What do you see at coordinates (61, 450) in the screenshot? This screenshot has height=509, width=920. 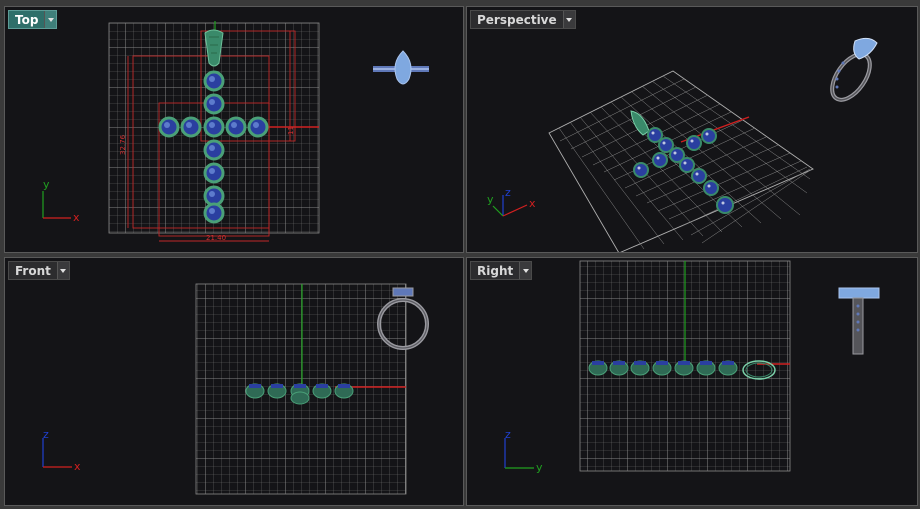 I see `axes-indicator: z x` at bounding box center [61, 450].